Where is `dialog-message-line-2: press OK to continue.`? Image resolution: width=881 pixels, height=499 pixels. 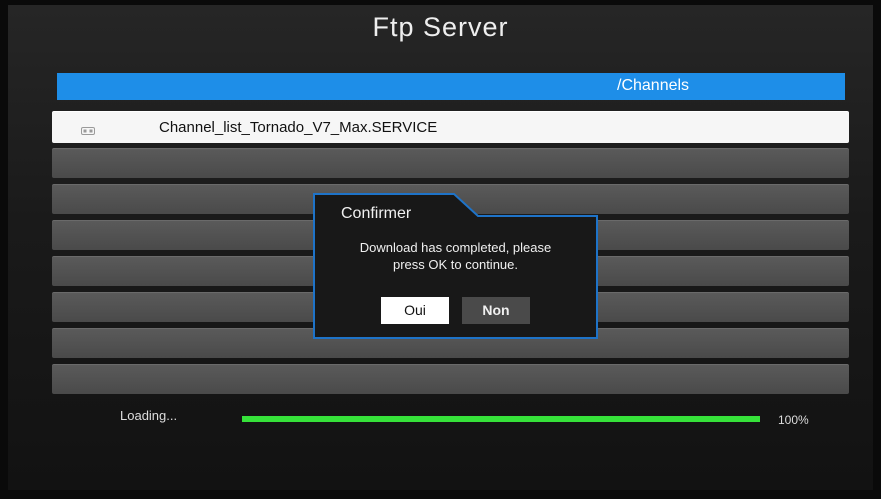 dialog-message-line-2: press OK to continue. is located at coordinates (455, 264).